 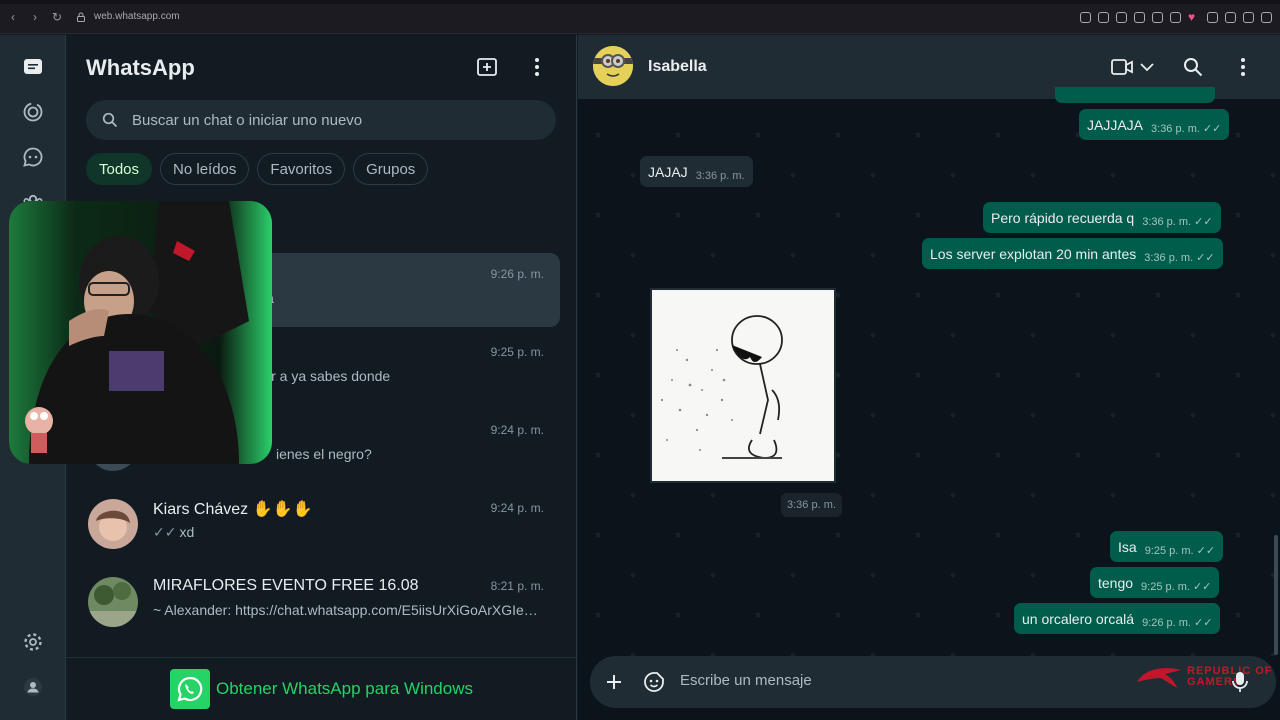 I want to click on video-call-button, so click(x=1122, y=67).